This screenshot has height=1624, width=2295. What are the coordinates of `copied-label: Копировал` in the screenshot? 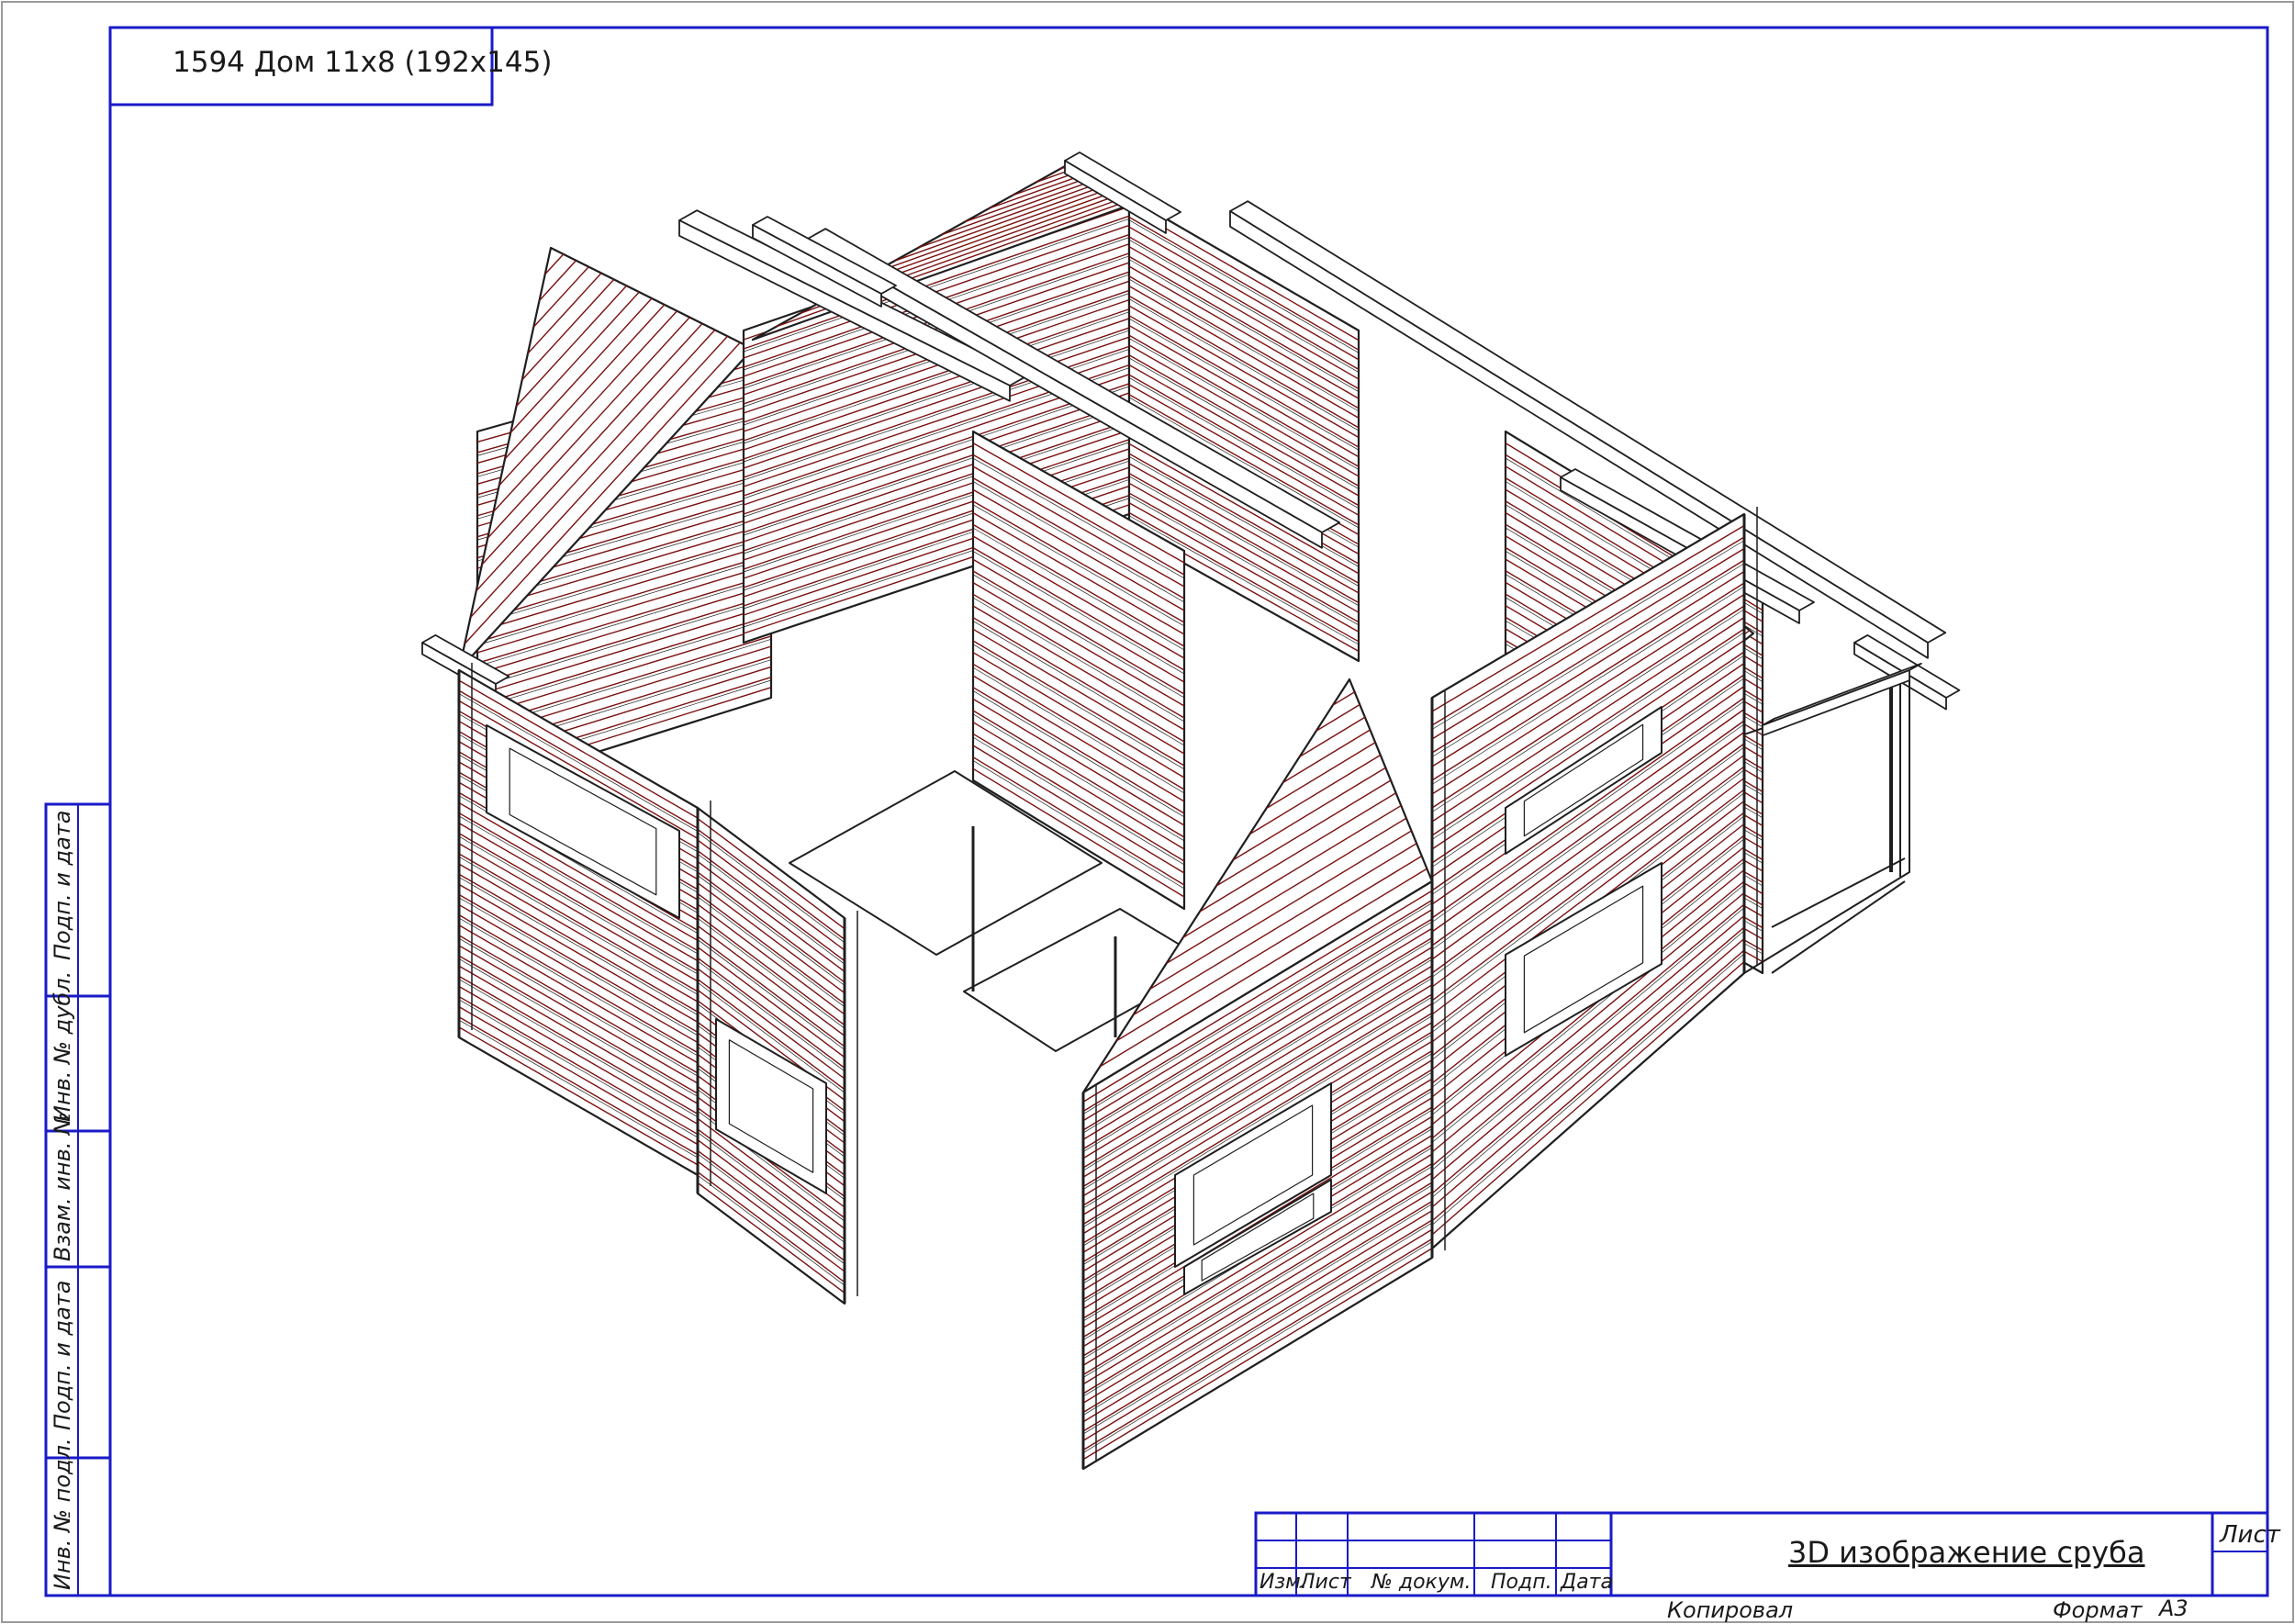 It's located at (1730, 1610).